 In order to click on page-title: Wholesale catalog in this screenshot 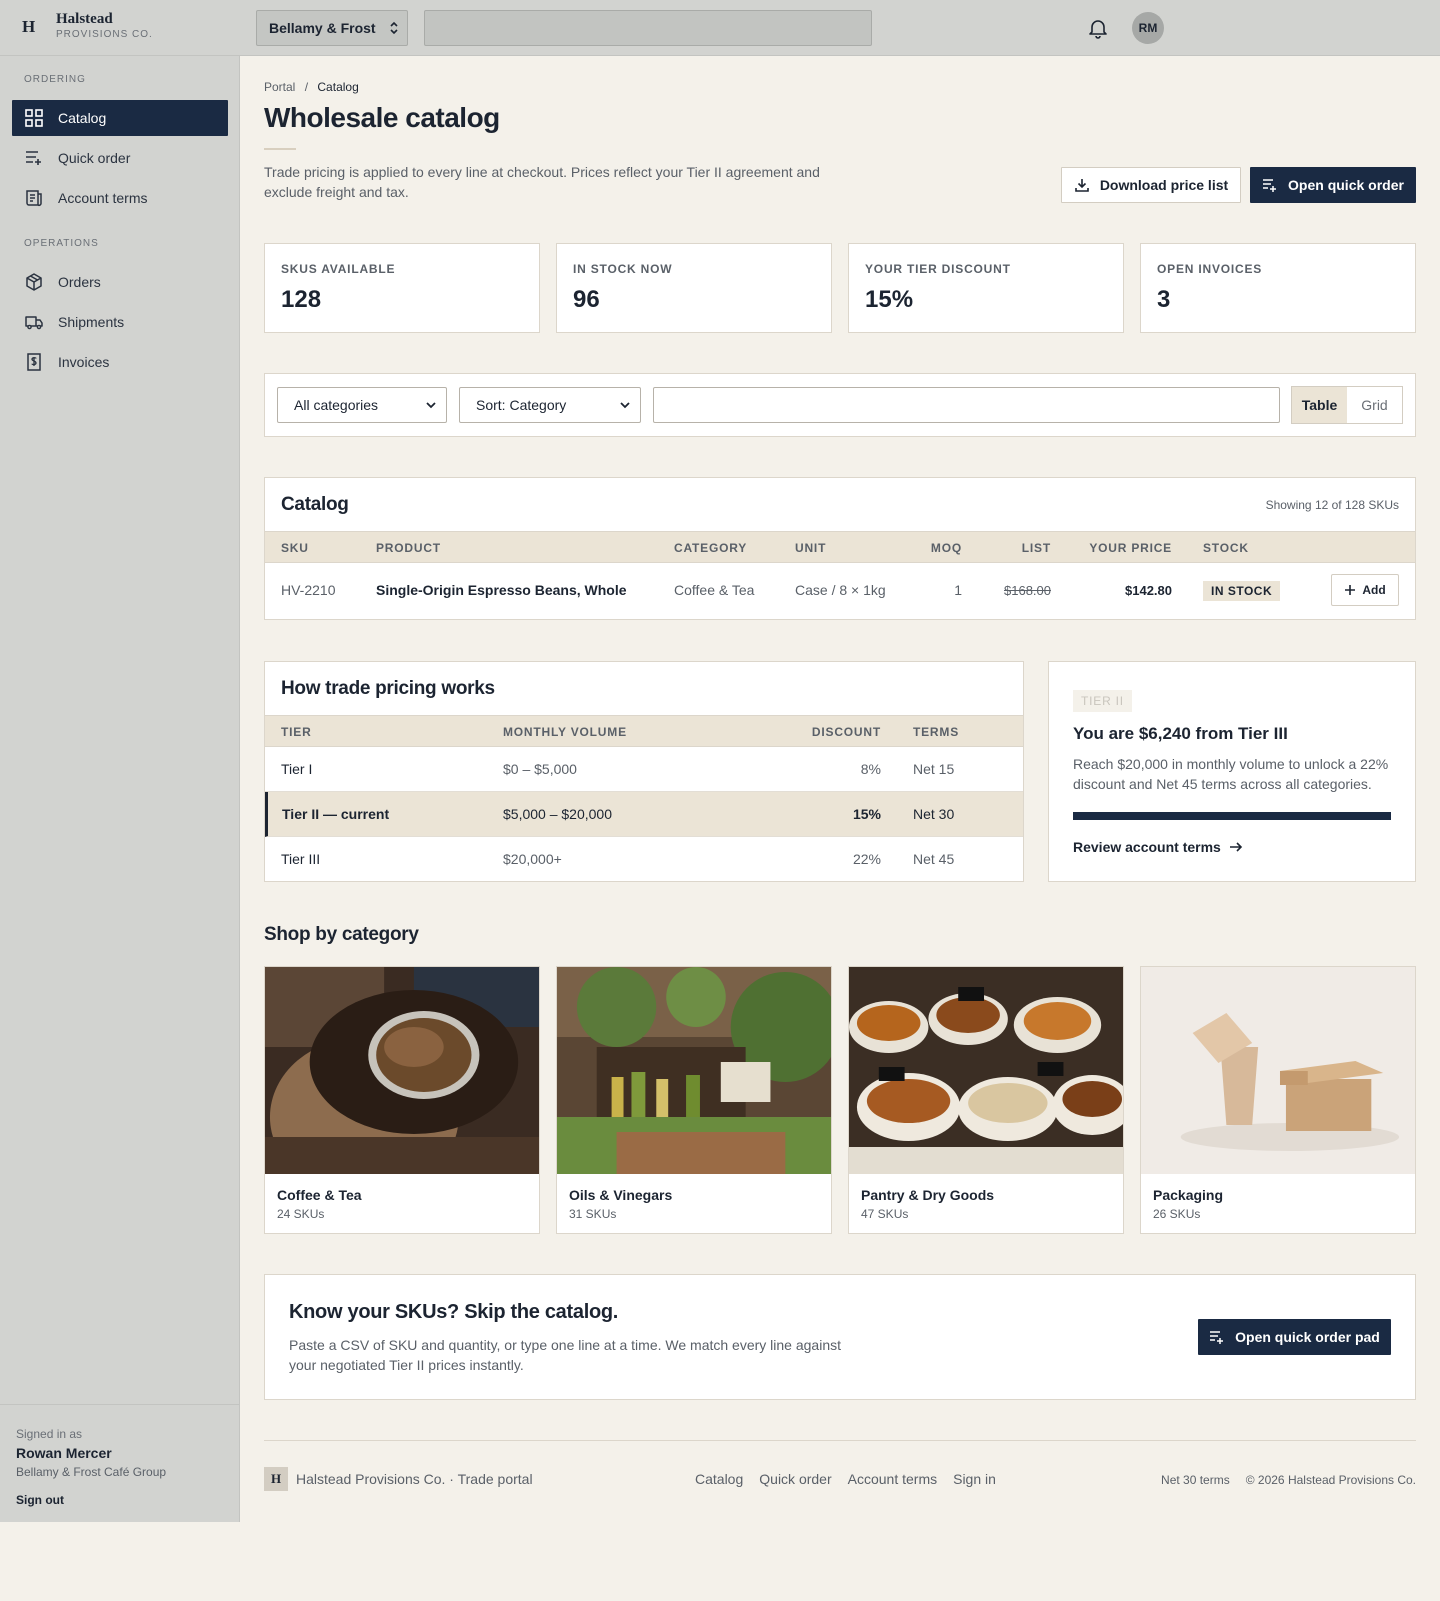, I will do `click(382, 117)`.